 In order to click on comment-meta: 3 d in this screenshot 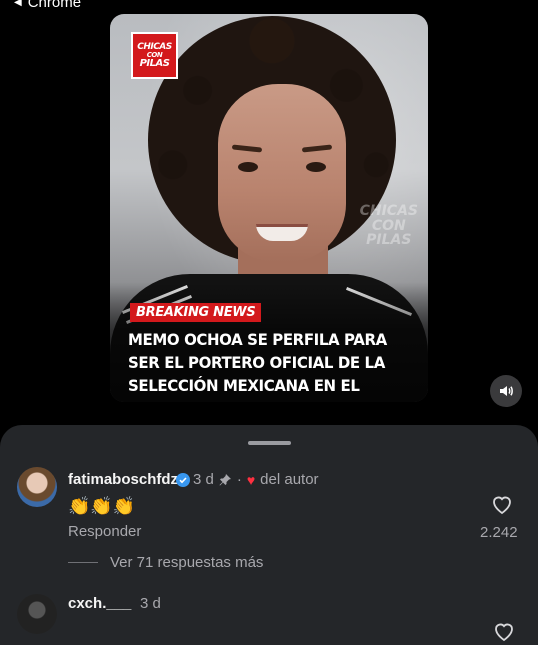, I will do `click(150, 603)`.